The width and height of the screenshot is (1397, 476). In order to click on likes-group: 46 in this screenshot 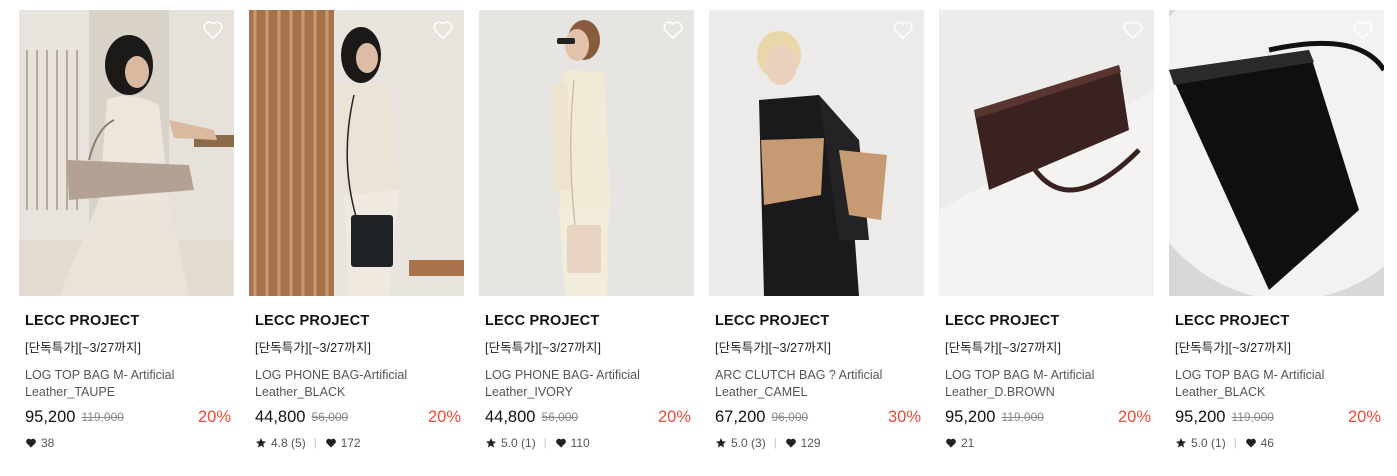, I will do `click(1259, 443)`.